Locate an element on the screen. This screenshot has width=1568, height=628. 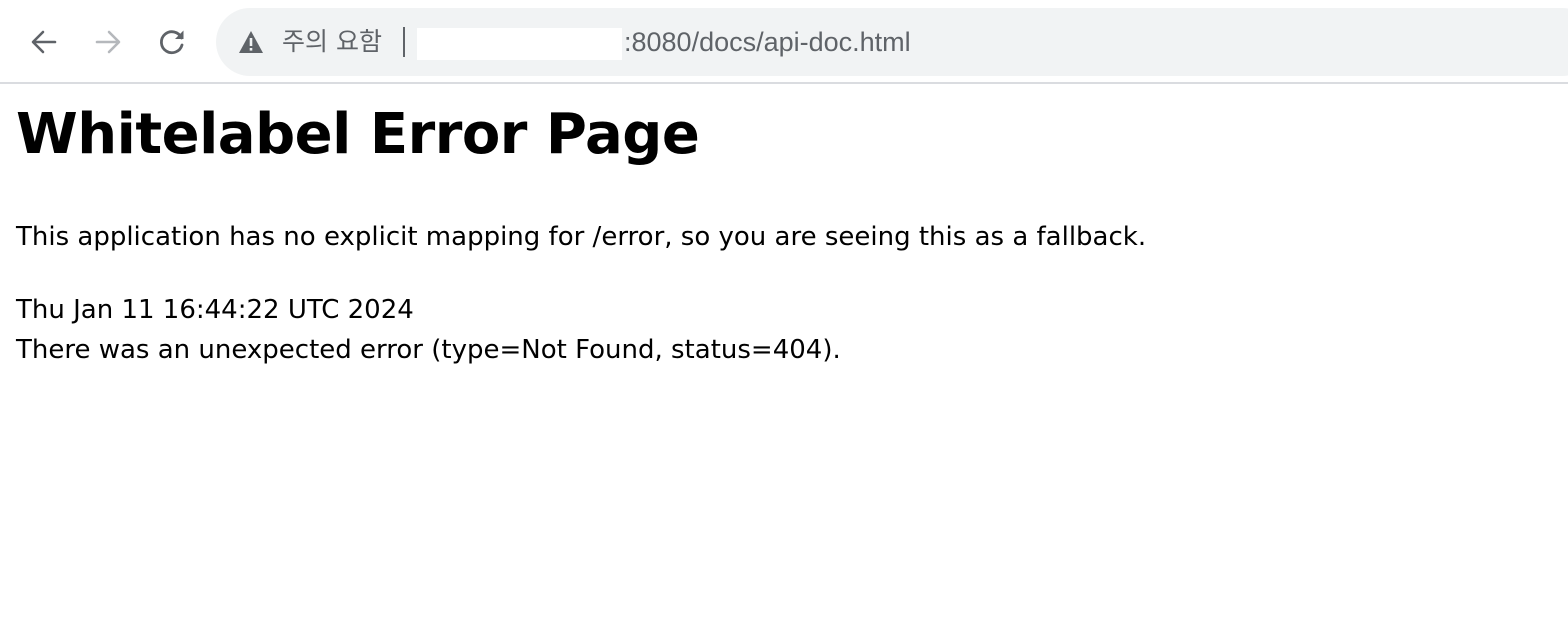
reload-button is located at coordinates (172, 42).